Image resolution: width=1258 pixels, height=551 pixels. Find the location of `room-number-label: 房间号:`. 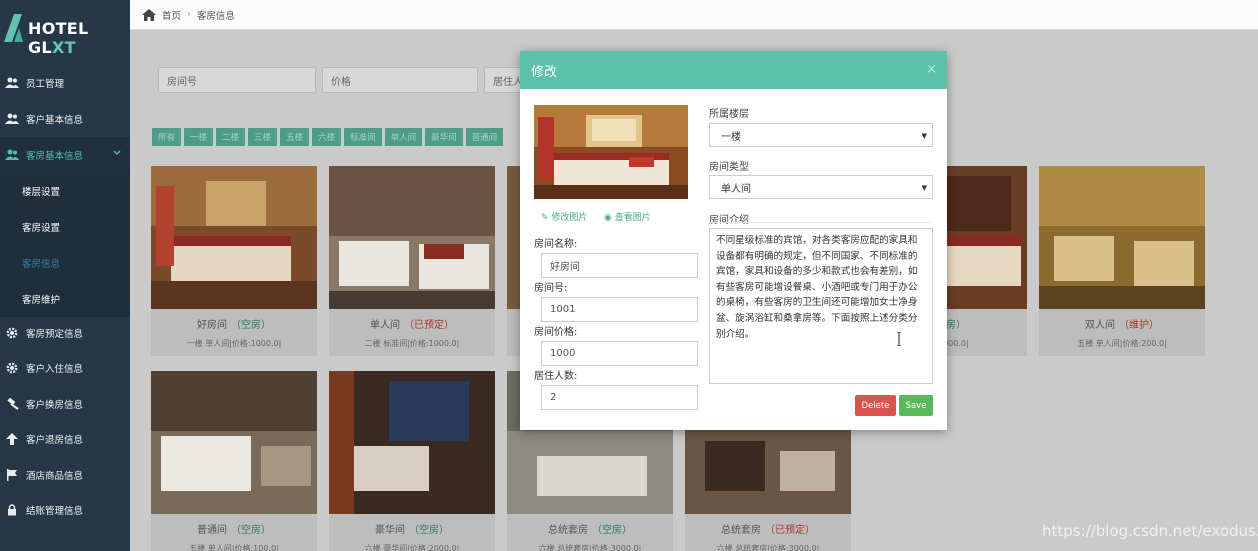

room-number-label: 房间号: is located at coordinates (551, 288).